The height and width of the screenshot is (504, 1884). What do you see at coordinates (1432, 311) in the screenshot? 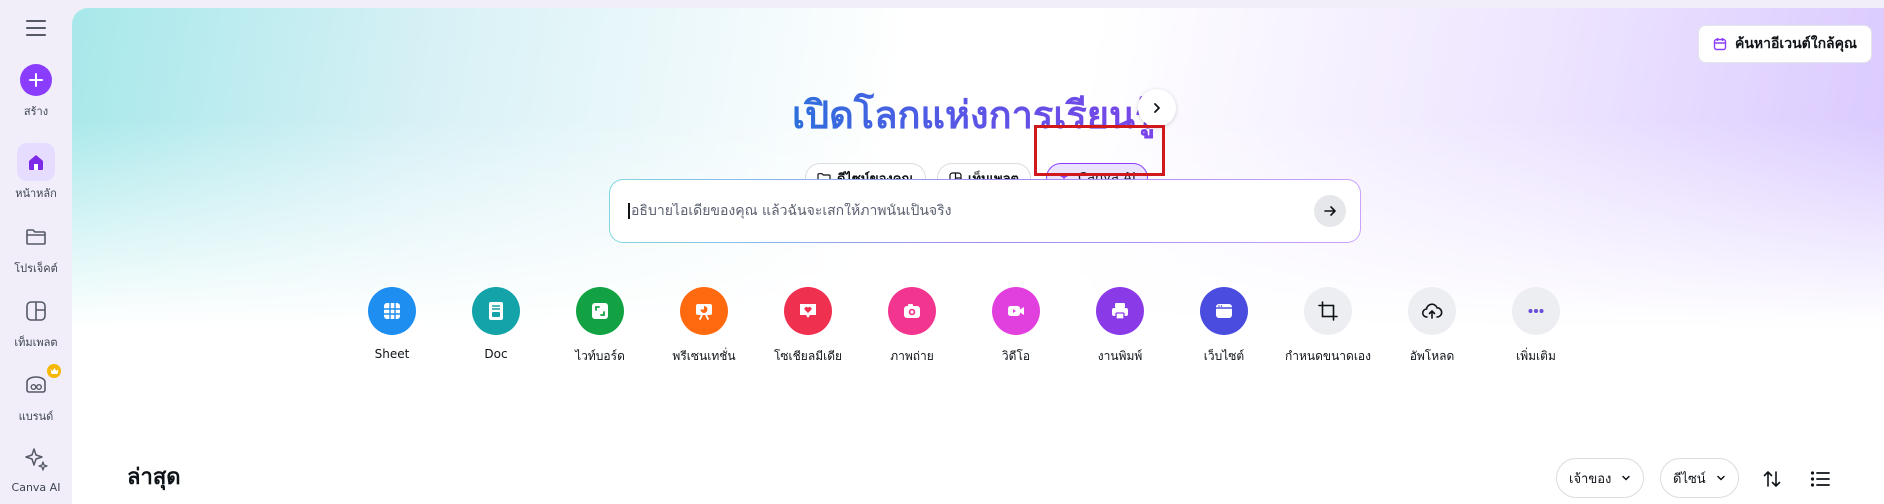
I see `upload-icon` at bounding box center [1432, 311].